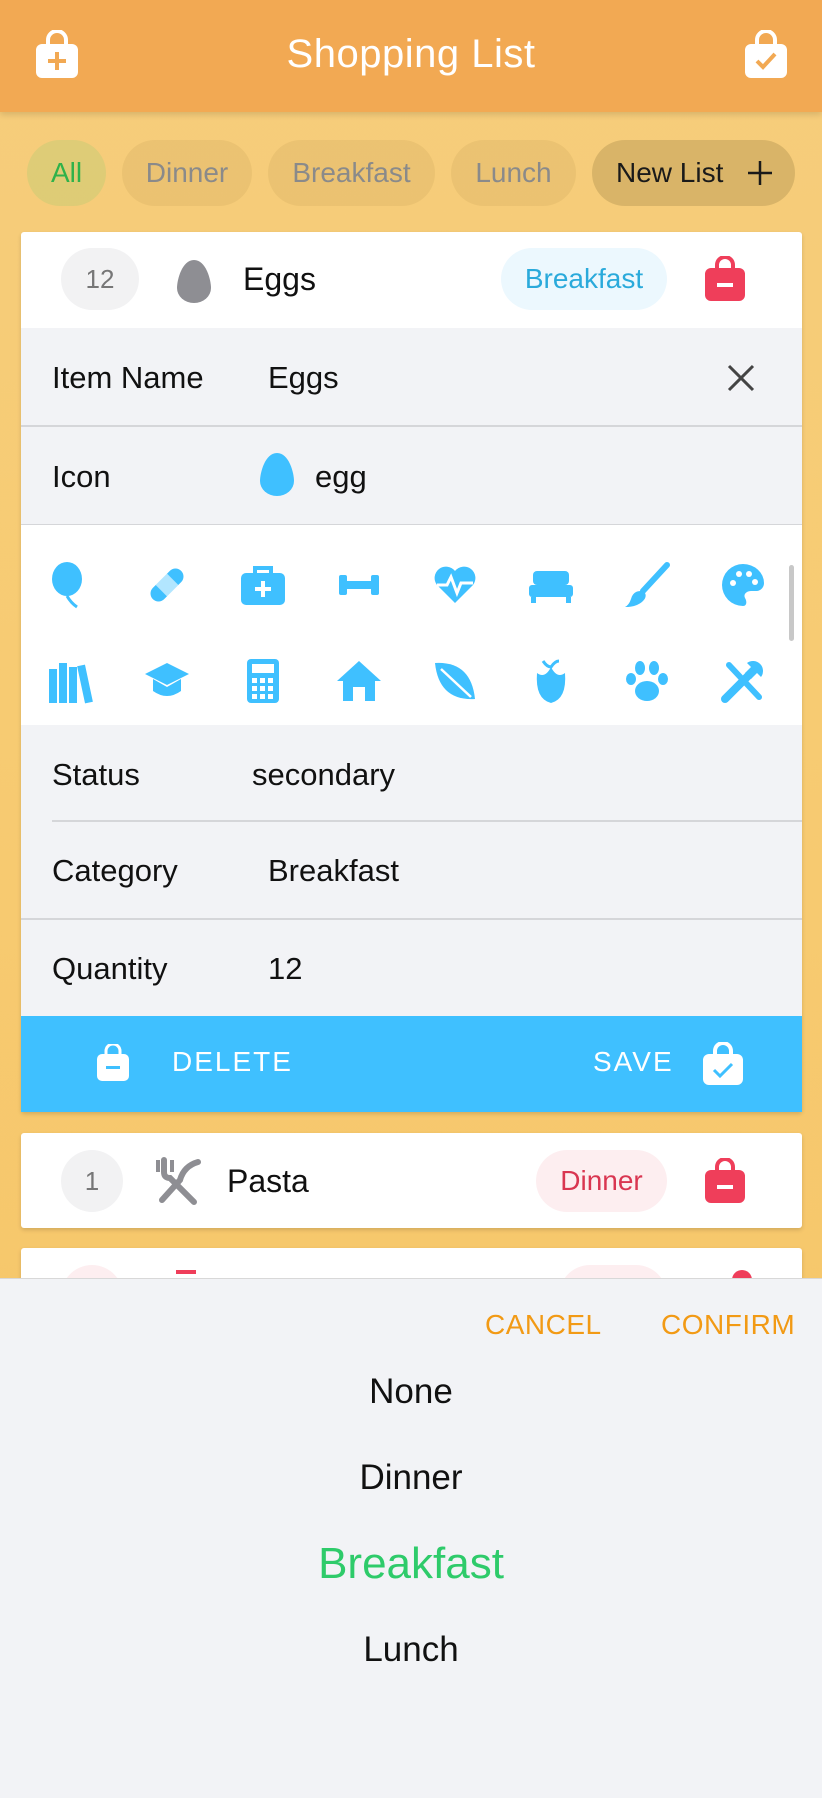 This screenshot has height=1798, width=822. What do you see at coordinates (92, 1181) in the screenshot?
I see `item-quantity: 1` at bounding box center [92, 1181].